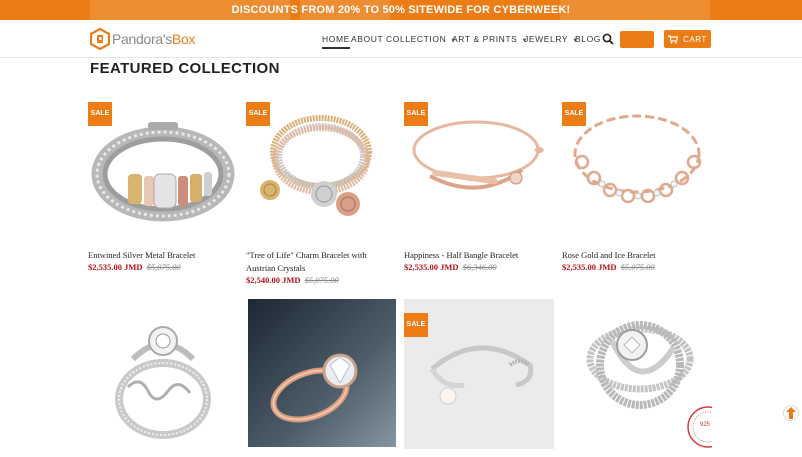 The height and width of the screenshot is (457, 802). Describe the element at coordinates (336, 41) in the screenshot. I see `nav-home: HOME` at that location.